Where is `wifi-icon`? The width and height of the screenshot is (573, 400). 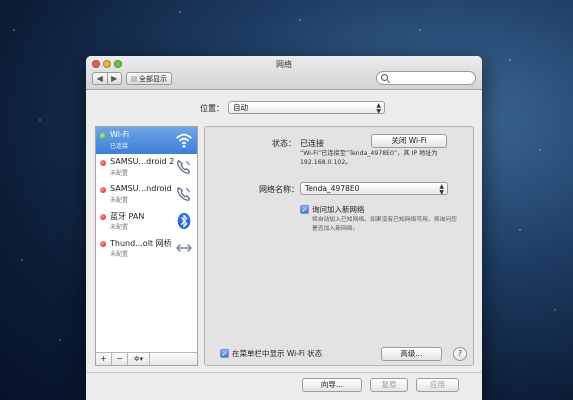
wifi-icon is located at coordinates (184, 140).